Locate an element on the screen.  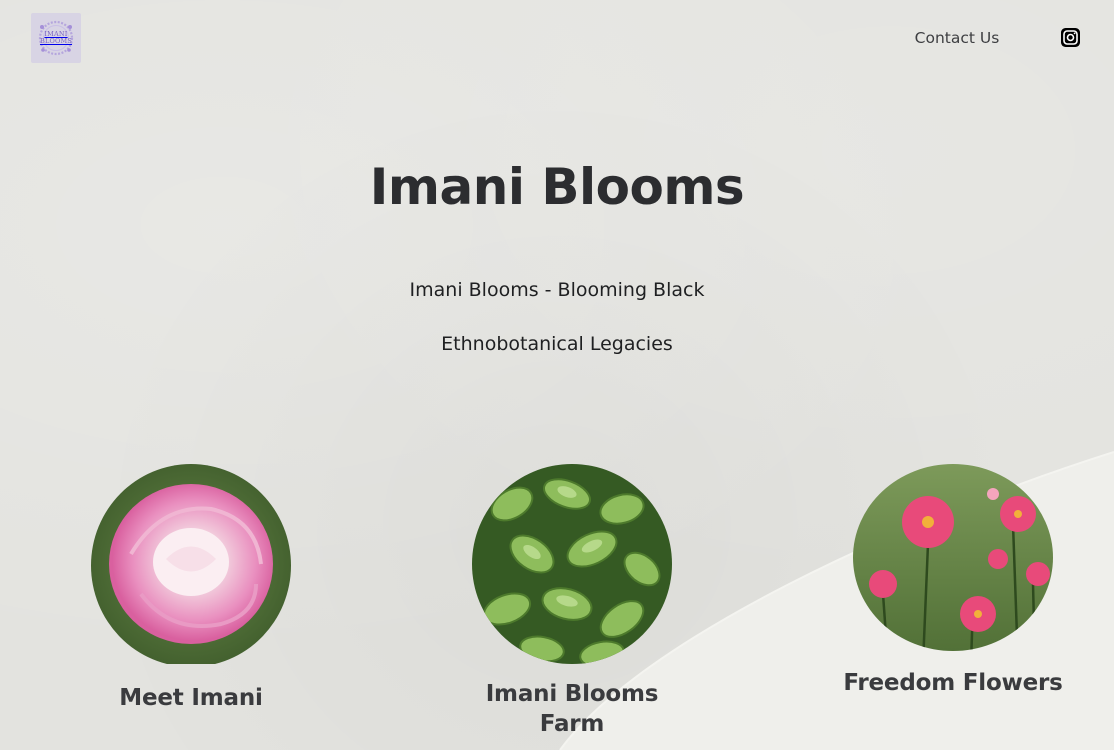
page-title: Imani Blooms is located at coordinates (557, 187).